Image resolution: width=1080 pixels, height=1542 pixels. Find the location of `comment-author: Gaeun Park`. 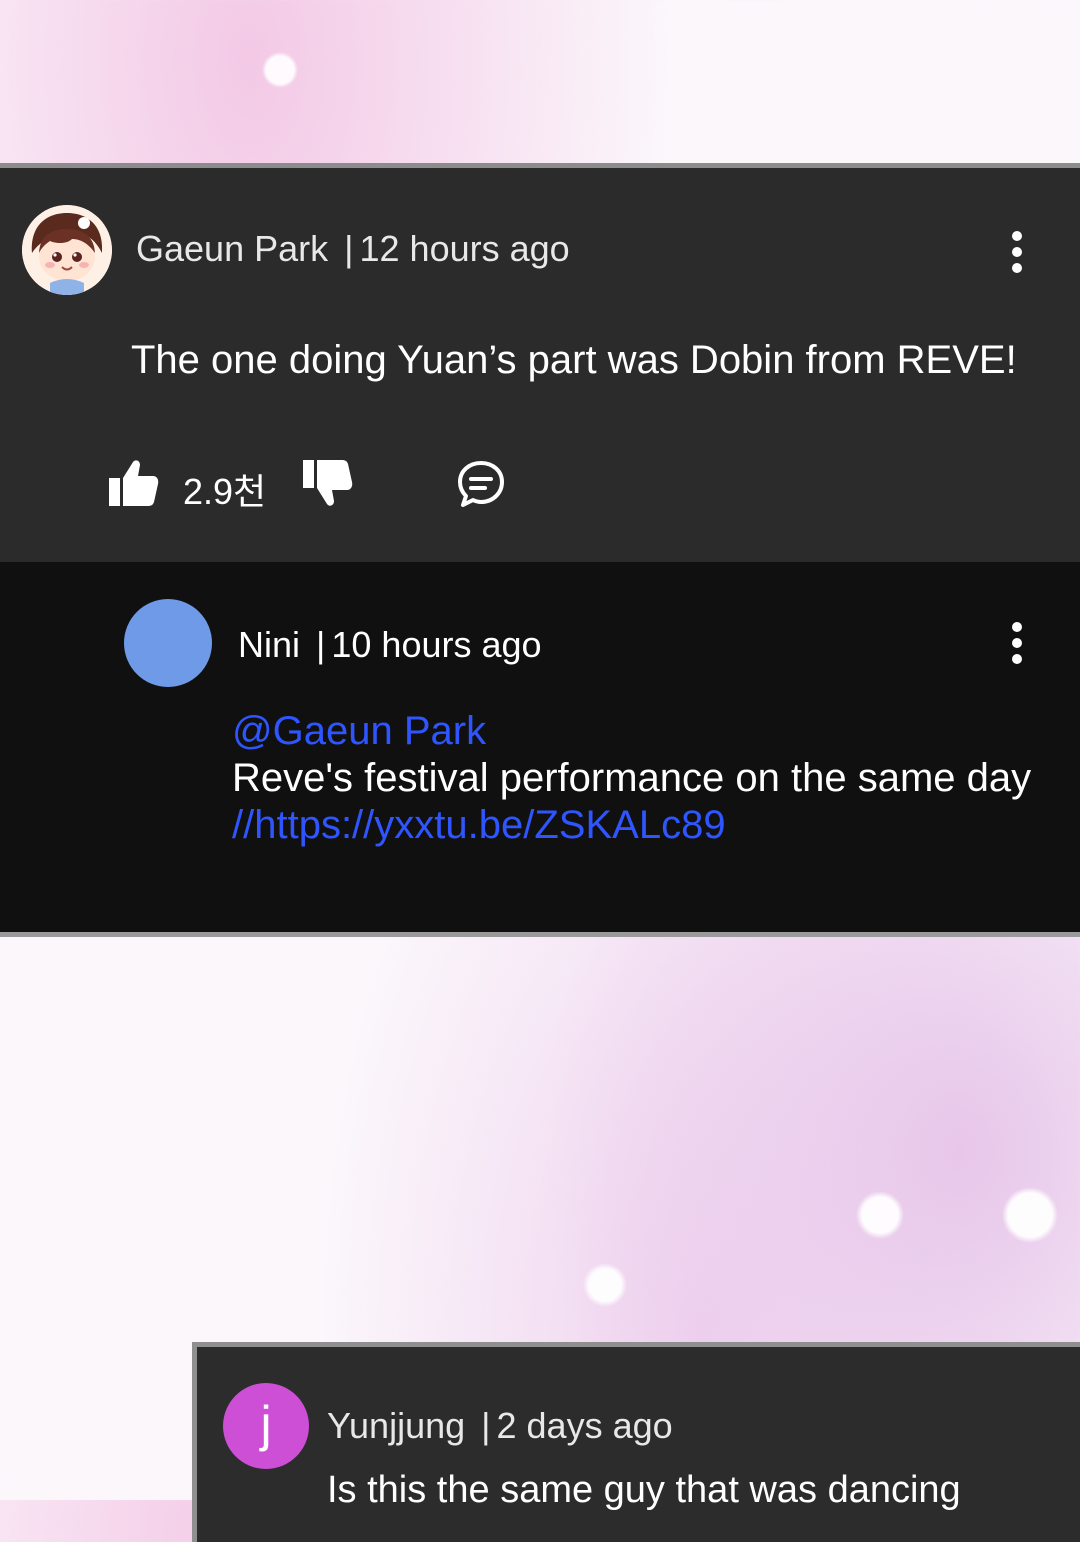

comment-author: Gaeun Park is located at coordinates (232, 248).